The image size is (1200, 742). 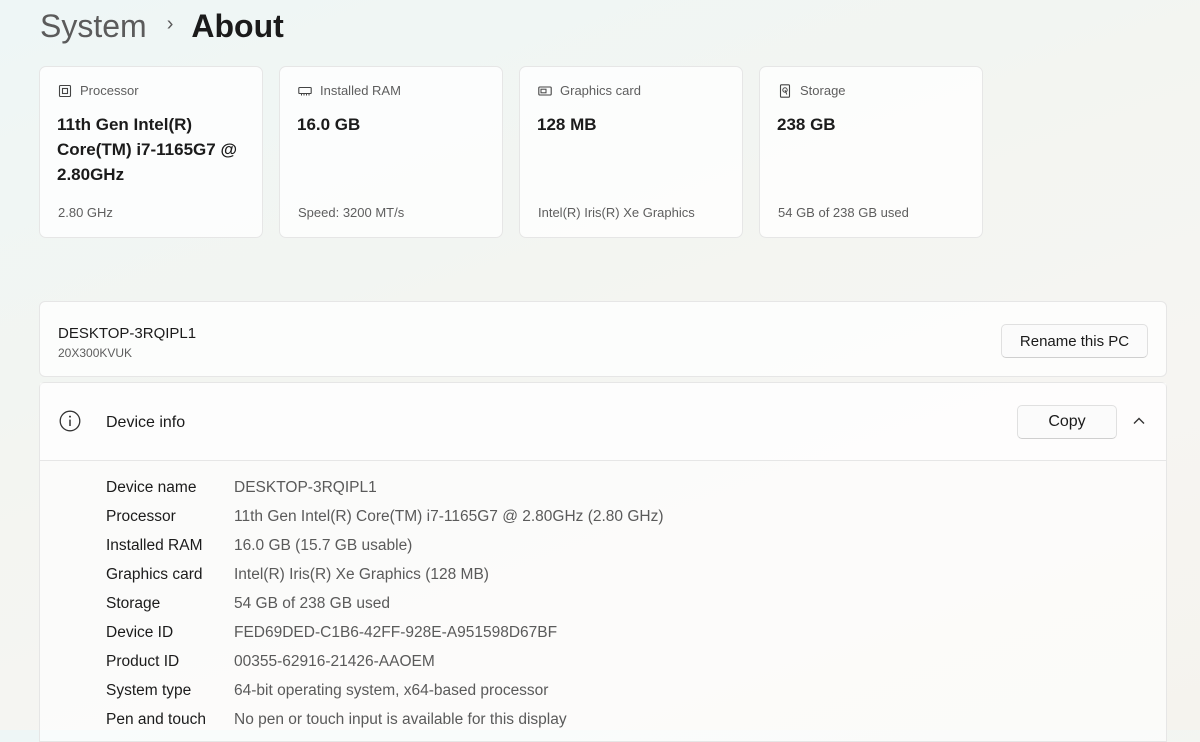 What do you see at coordinates (603, 422) in the screenshot?
I see `device-info-header: Device info Copy` at bounding box center [603, 422].